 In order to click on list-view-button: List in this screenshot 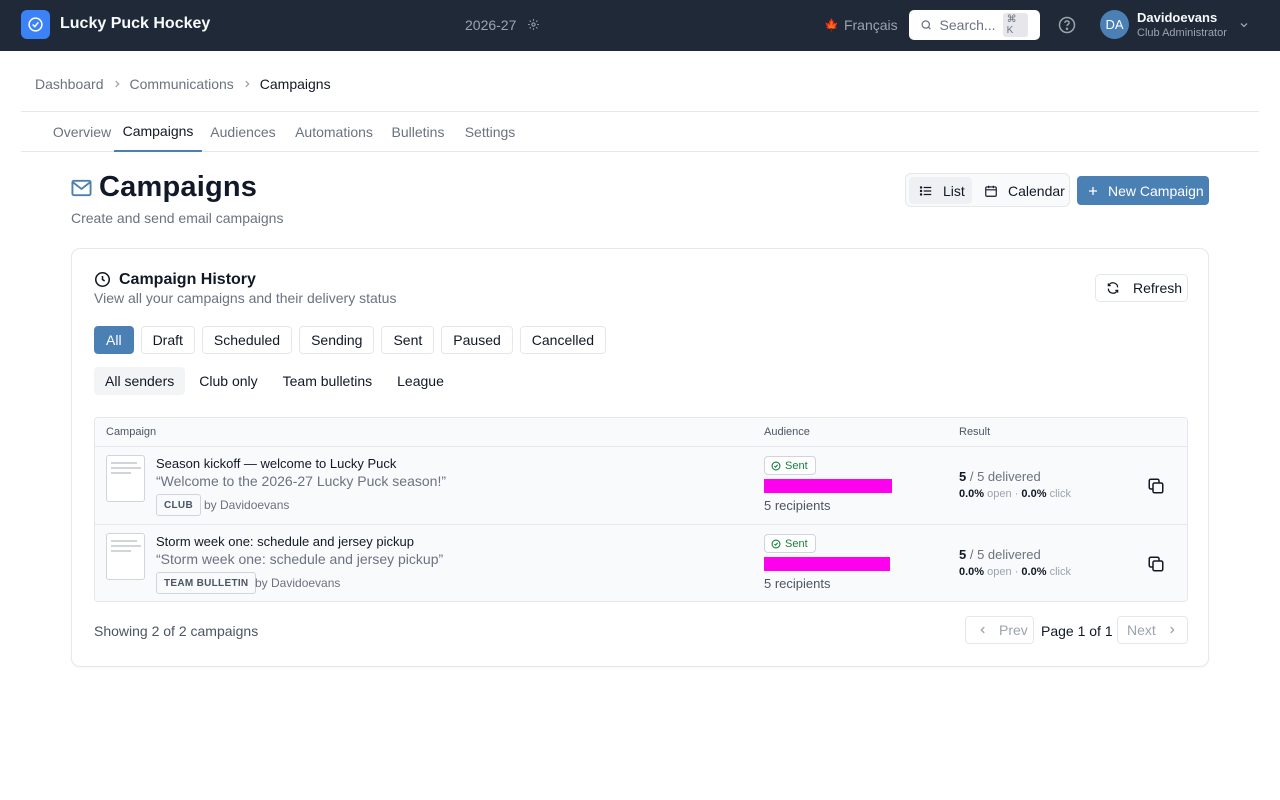, I will do `click(940, 190)`.